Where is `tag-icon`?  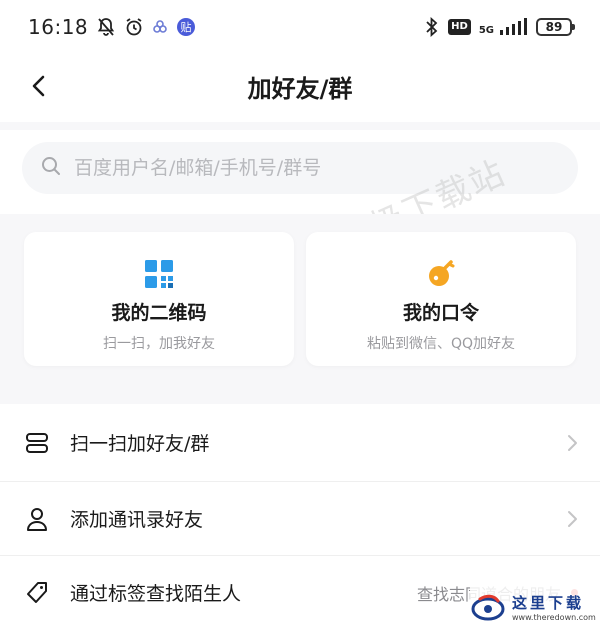 tag-icon is located at coordinates (37, 593).